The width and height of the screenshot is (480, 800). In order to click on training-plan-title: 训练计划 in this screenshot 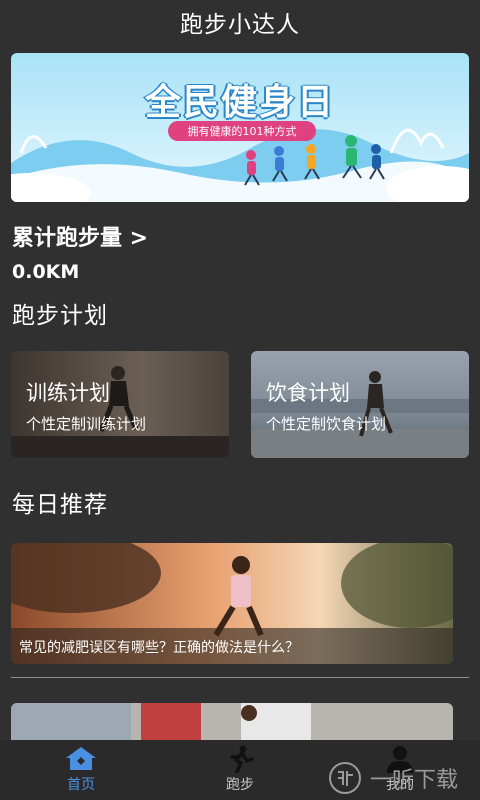, I will do `click(68, 393)`.